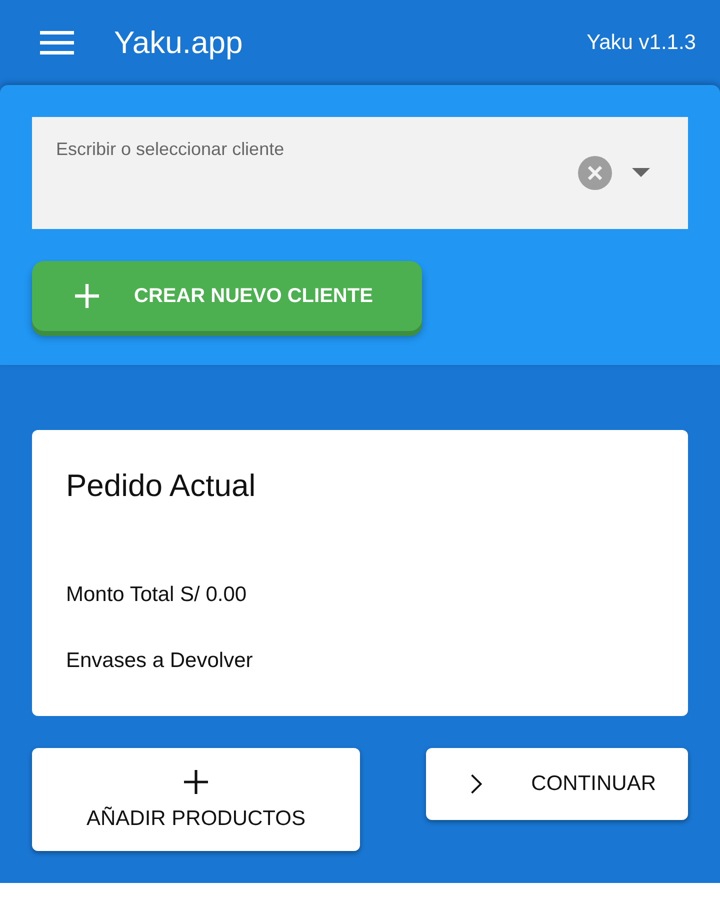  I want to click on menu-icon, so click(57, 42).